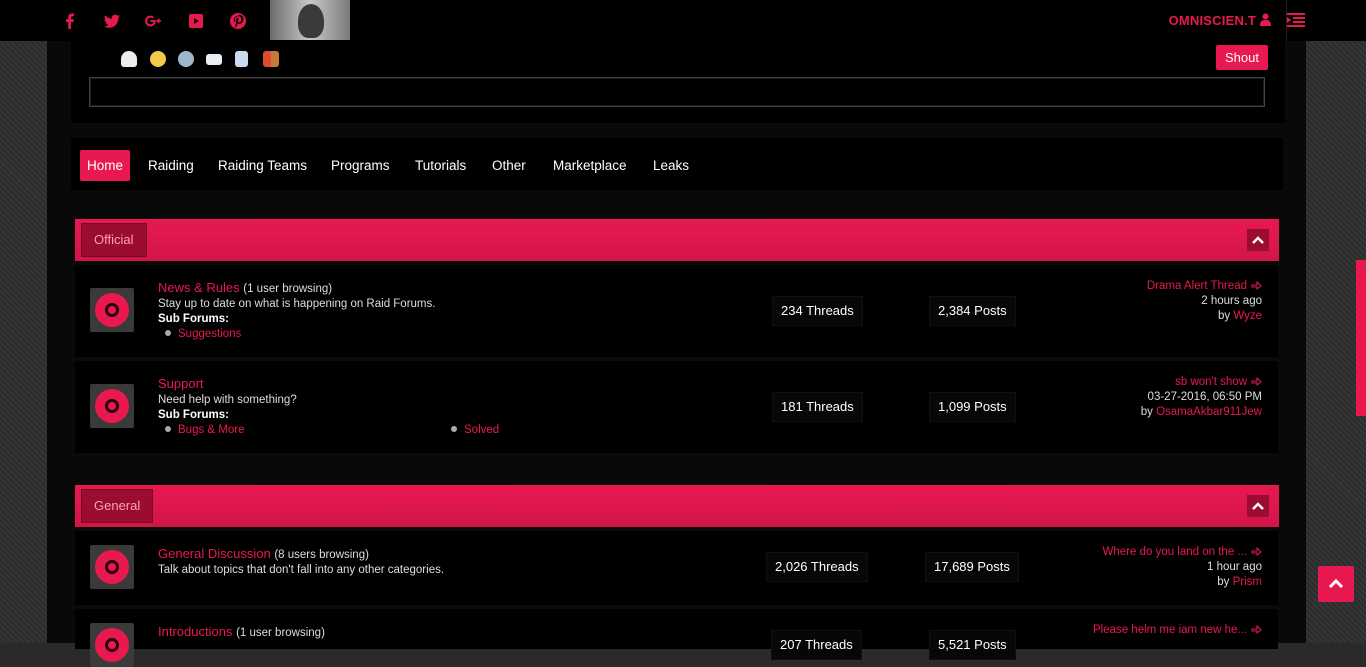 The image size is (1366, 667). Describe the element at coordinates (817, 311) in the screenshot. I see `thread-count: 234 Threads` at that location.